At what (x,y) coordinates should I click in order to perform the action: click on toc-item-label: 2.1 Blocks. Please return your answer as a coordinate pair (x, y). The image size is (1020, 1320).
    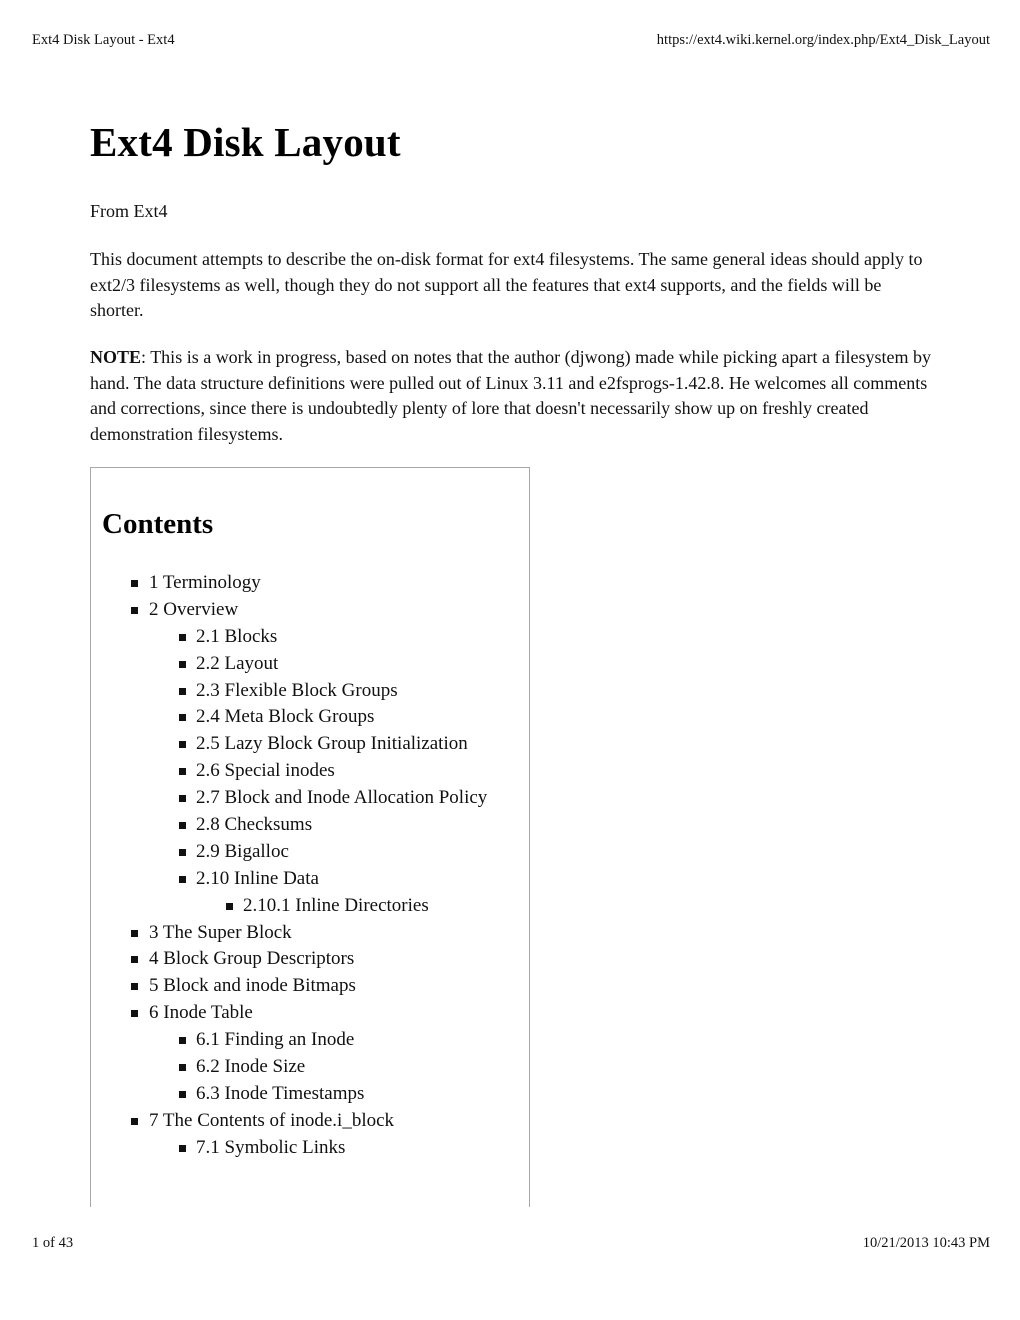
    Looking at the image, I should click on (236, 636).